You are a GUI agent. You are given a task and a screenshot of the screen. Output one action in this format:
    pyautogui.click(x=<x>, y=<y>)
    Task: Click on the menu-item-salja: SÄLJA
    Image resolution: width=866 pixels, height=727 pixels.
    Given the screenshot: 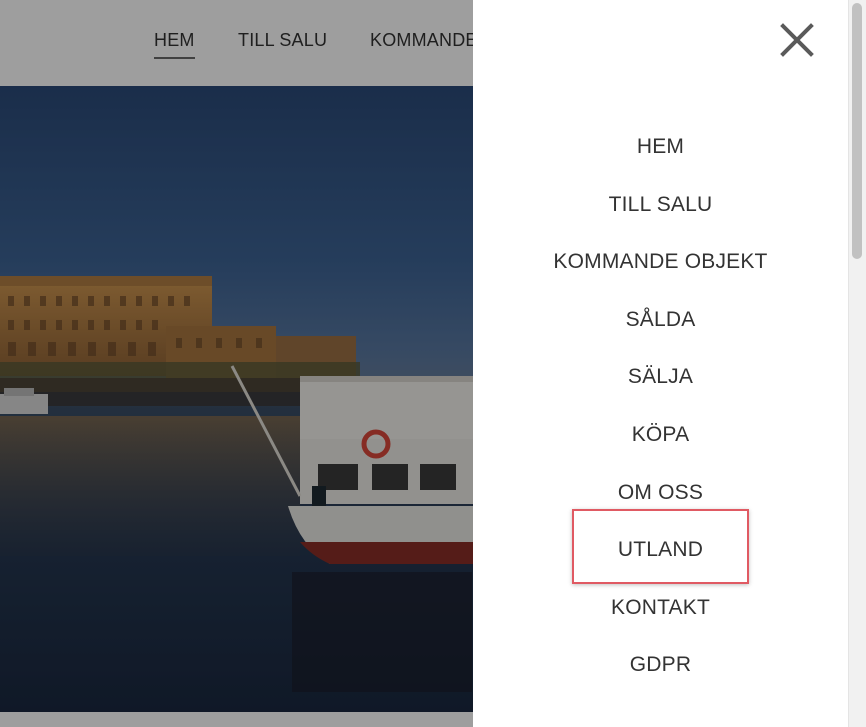 What is the action you would take?
    pyautogui.click(x=660, y=377)
    